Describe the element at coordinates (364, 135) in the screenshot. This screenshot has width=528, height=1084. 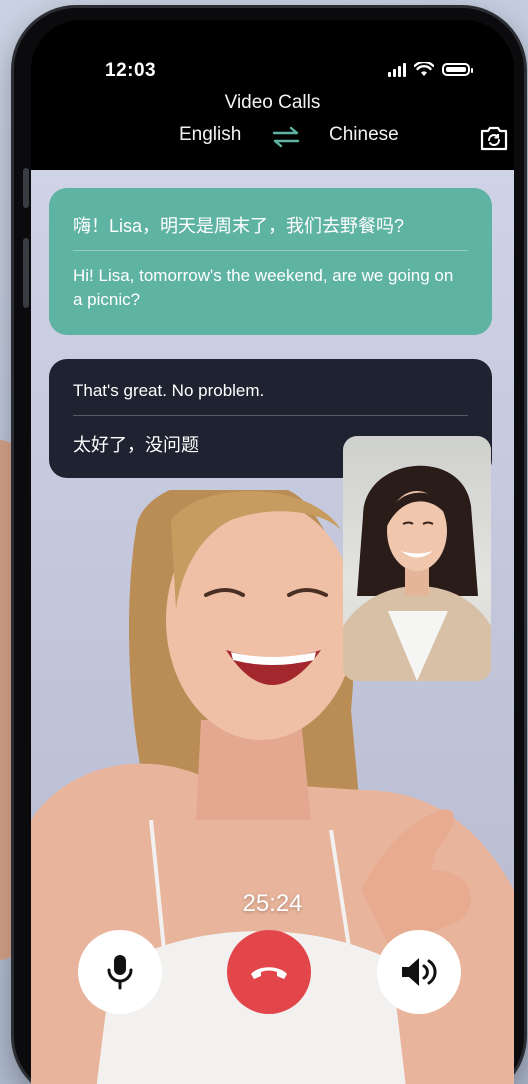
I see `target-language: Chinese` at that location.